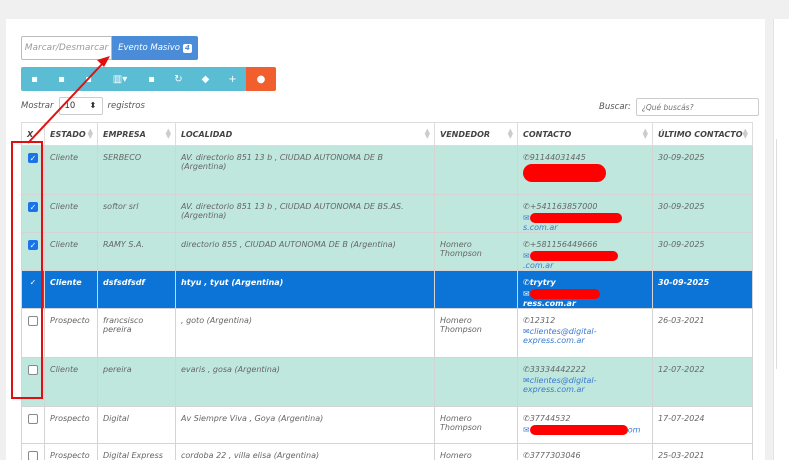  What do you see at coordinates (70, 106) in the screenshot?
I see `page-length-value: 10` at bounding box center [70, 106].